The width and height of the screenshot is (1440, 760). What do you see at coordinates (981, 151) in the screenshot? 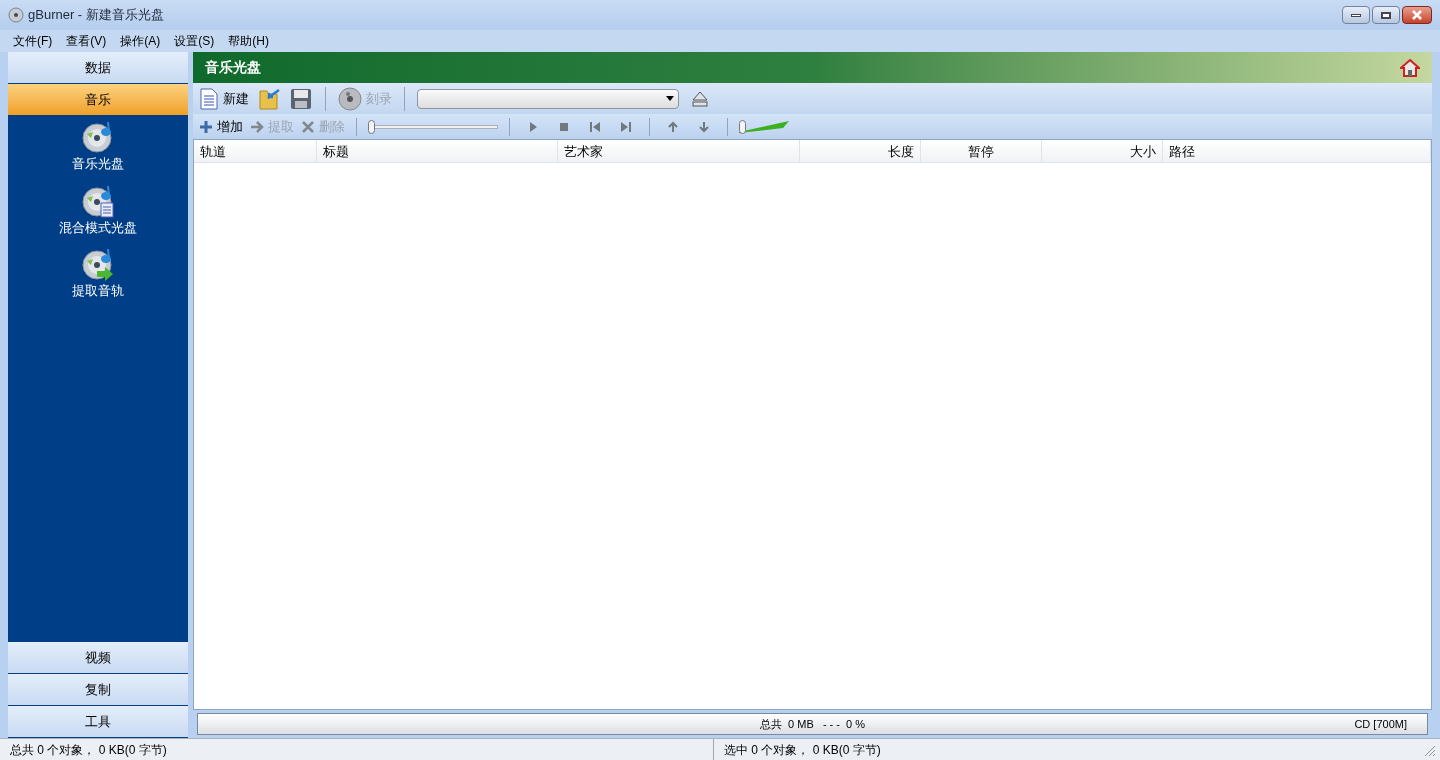
I see `column-header: 暂停` at bounding box center [981, 151].